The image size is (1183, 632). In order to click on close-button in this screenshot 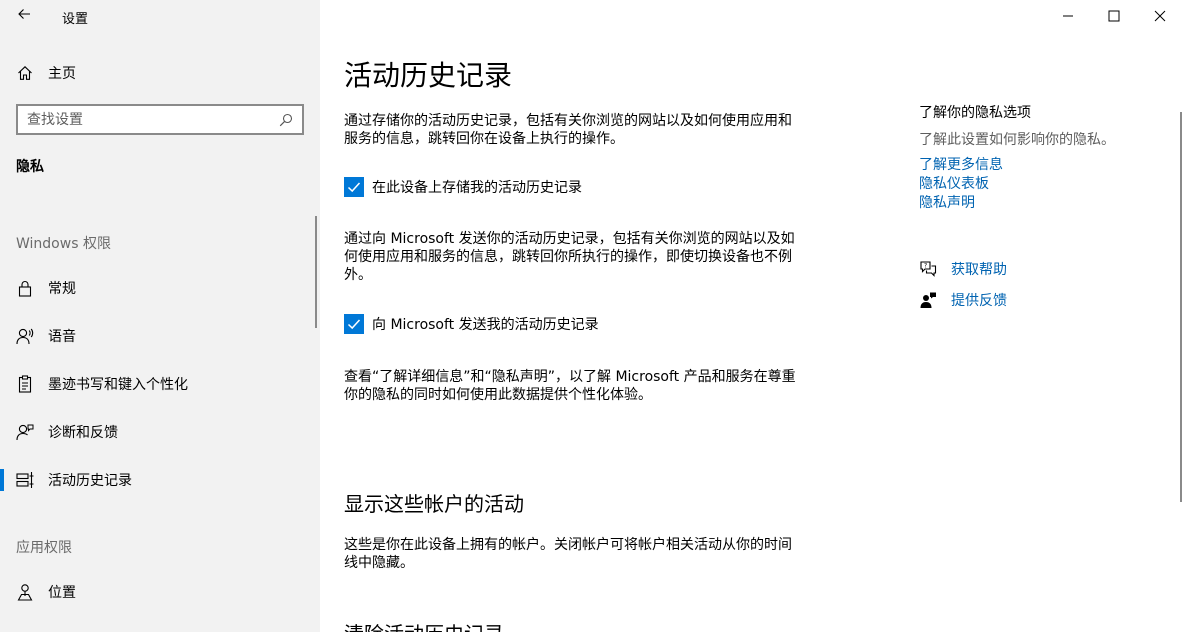, I will do `click(1160, 16)`.